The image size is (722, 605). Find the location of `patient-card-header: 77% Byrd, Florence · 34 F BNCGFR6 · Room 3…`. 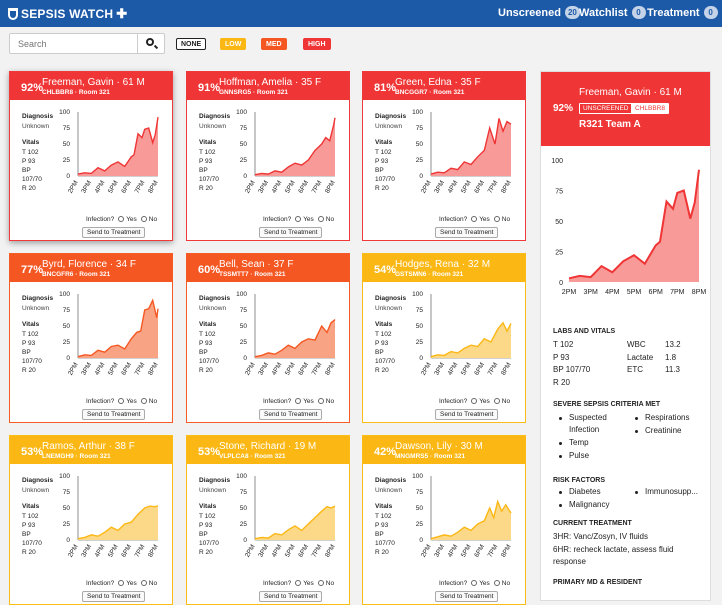

patient-card-header: 77% Byrd, Florence · 34 F BNCGFR6 · Room 3… is located at coordinates (91, 268).